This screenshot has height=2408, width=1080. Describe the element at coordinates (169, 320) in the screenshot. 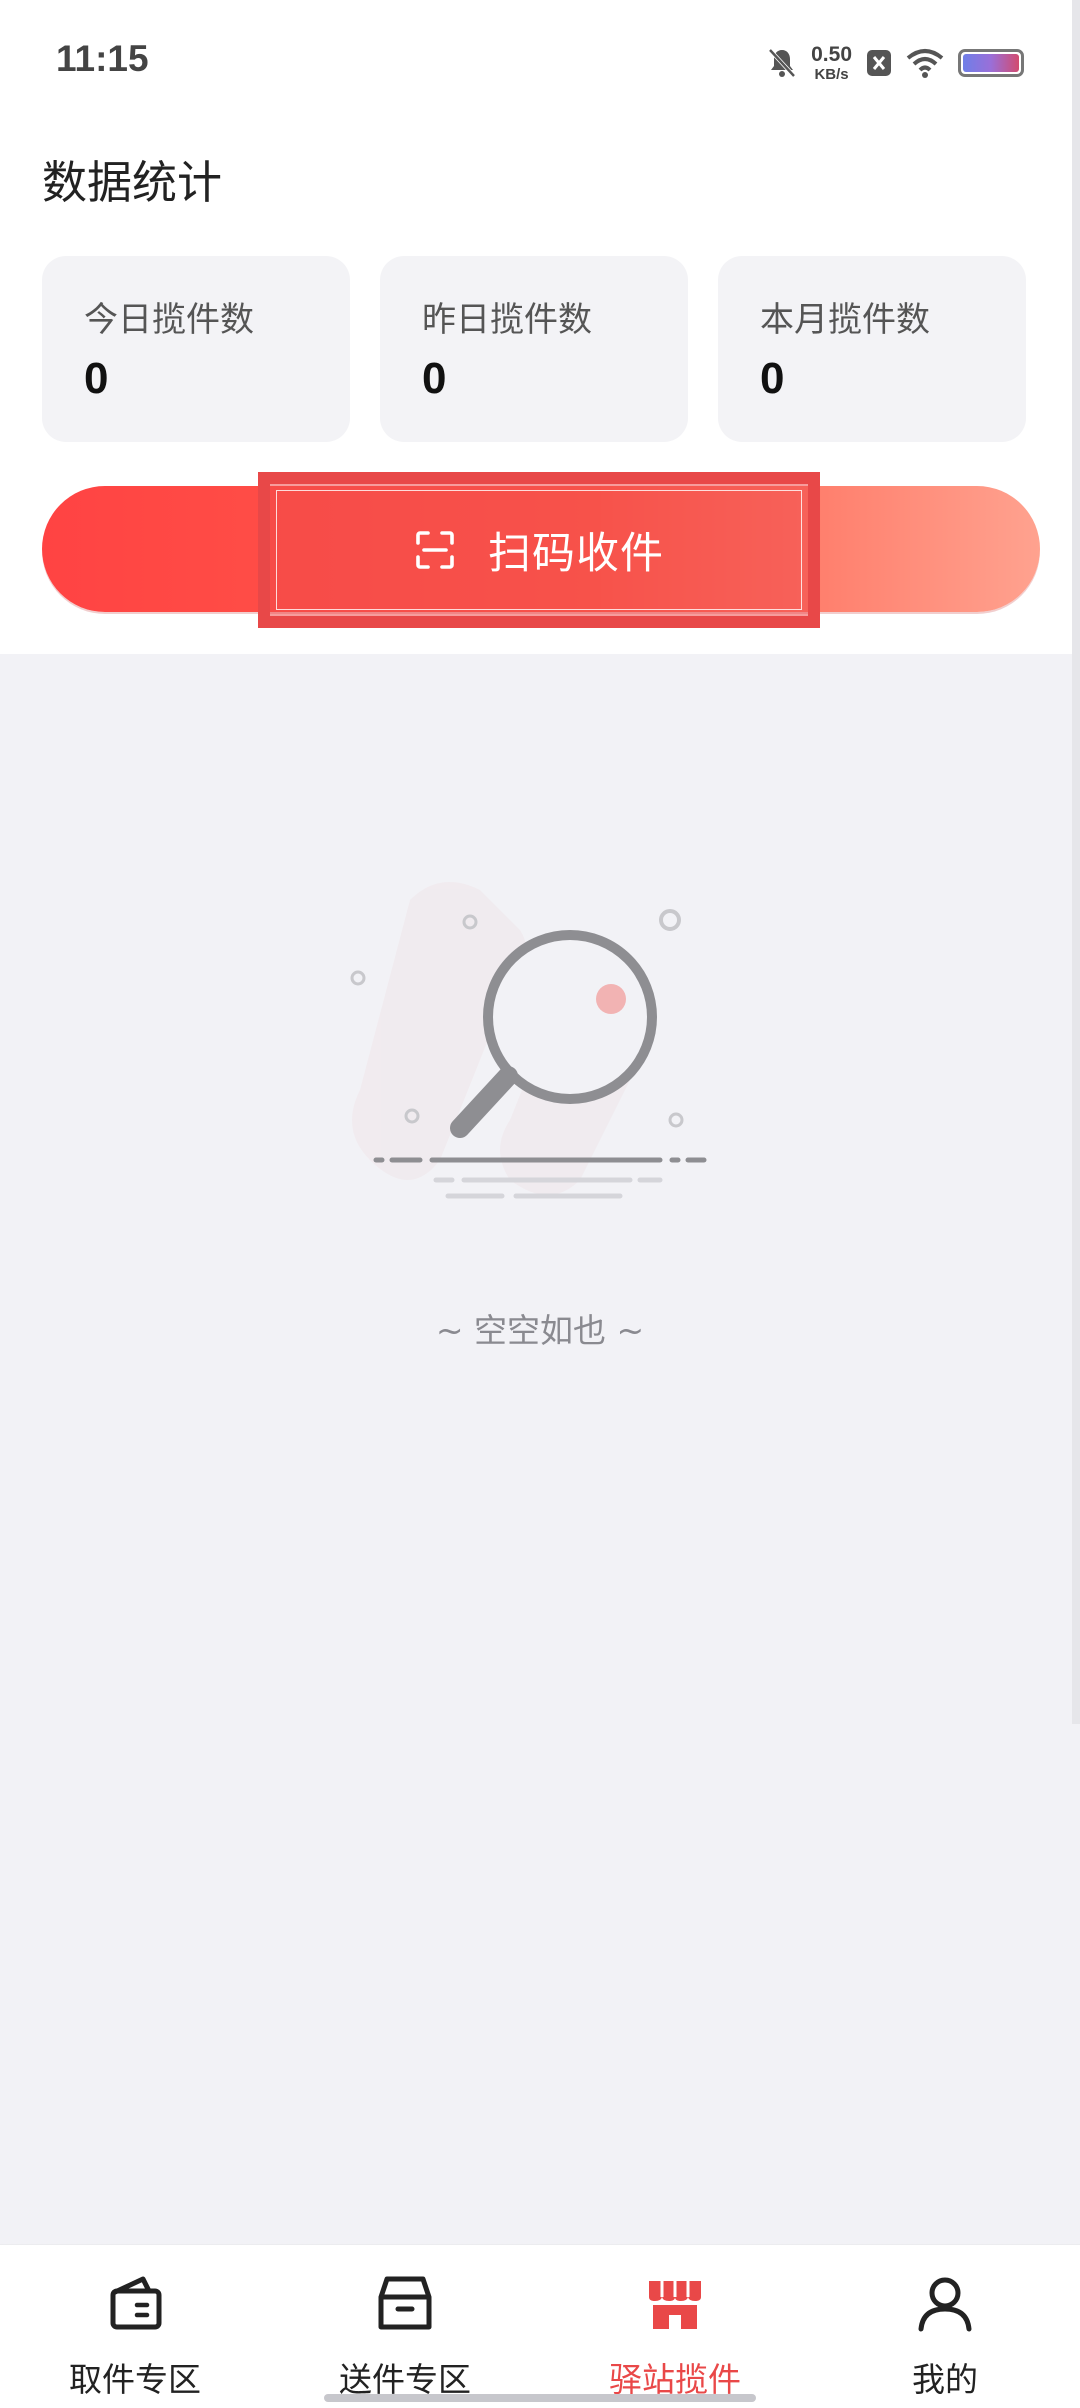

I see `stat-label: 今日揽件数` at that location.